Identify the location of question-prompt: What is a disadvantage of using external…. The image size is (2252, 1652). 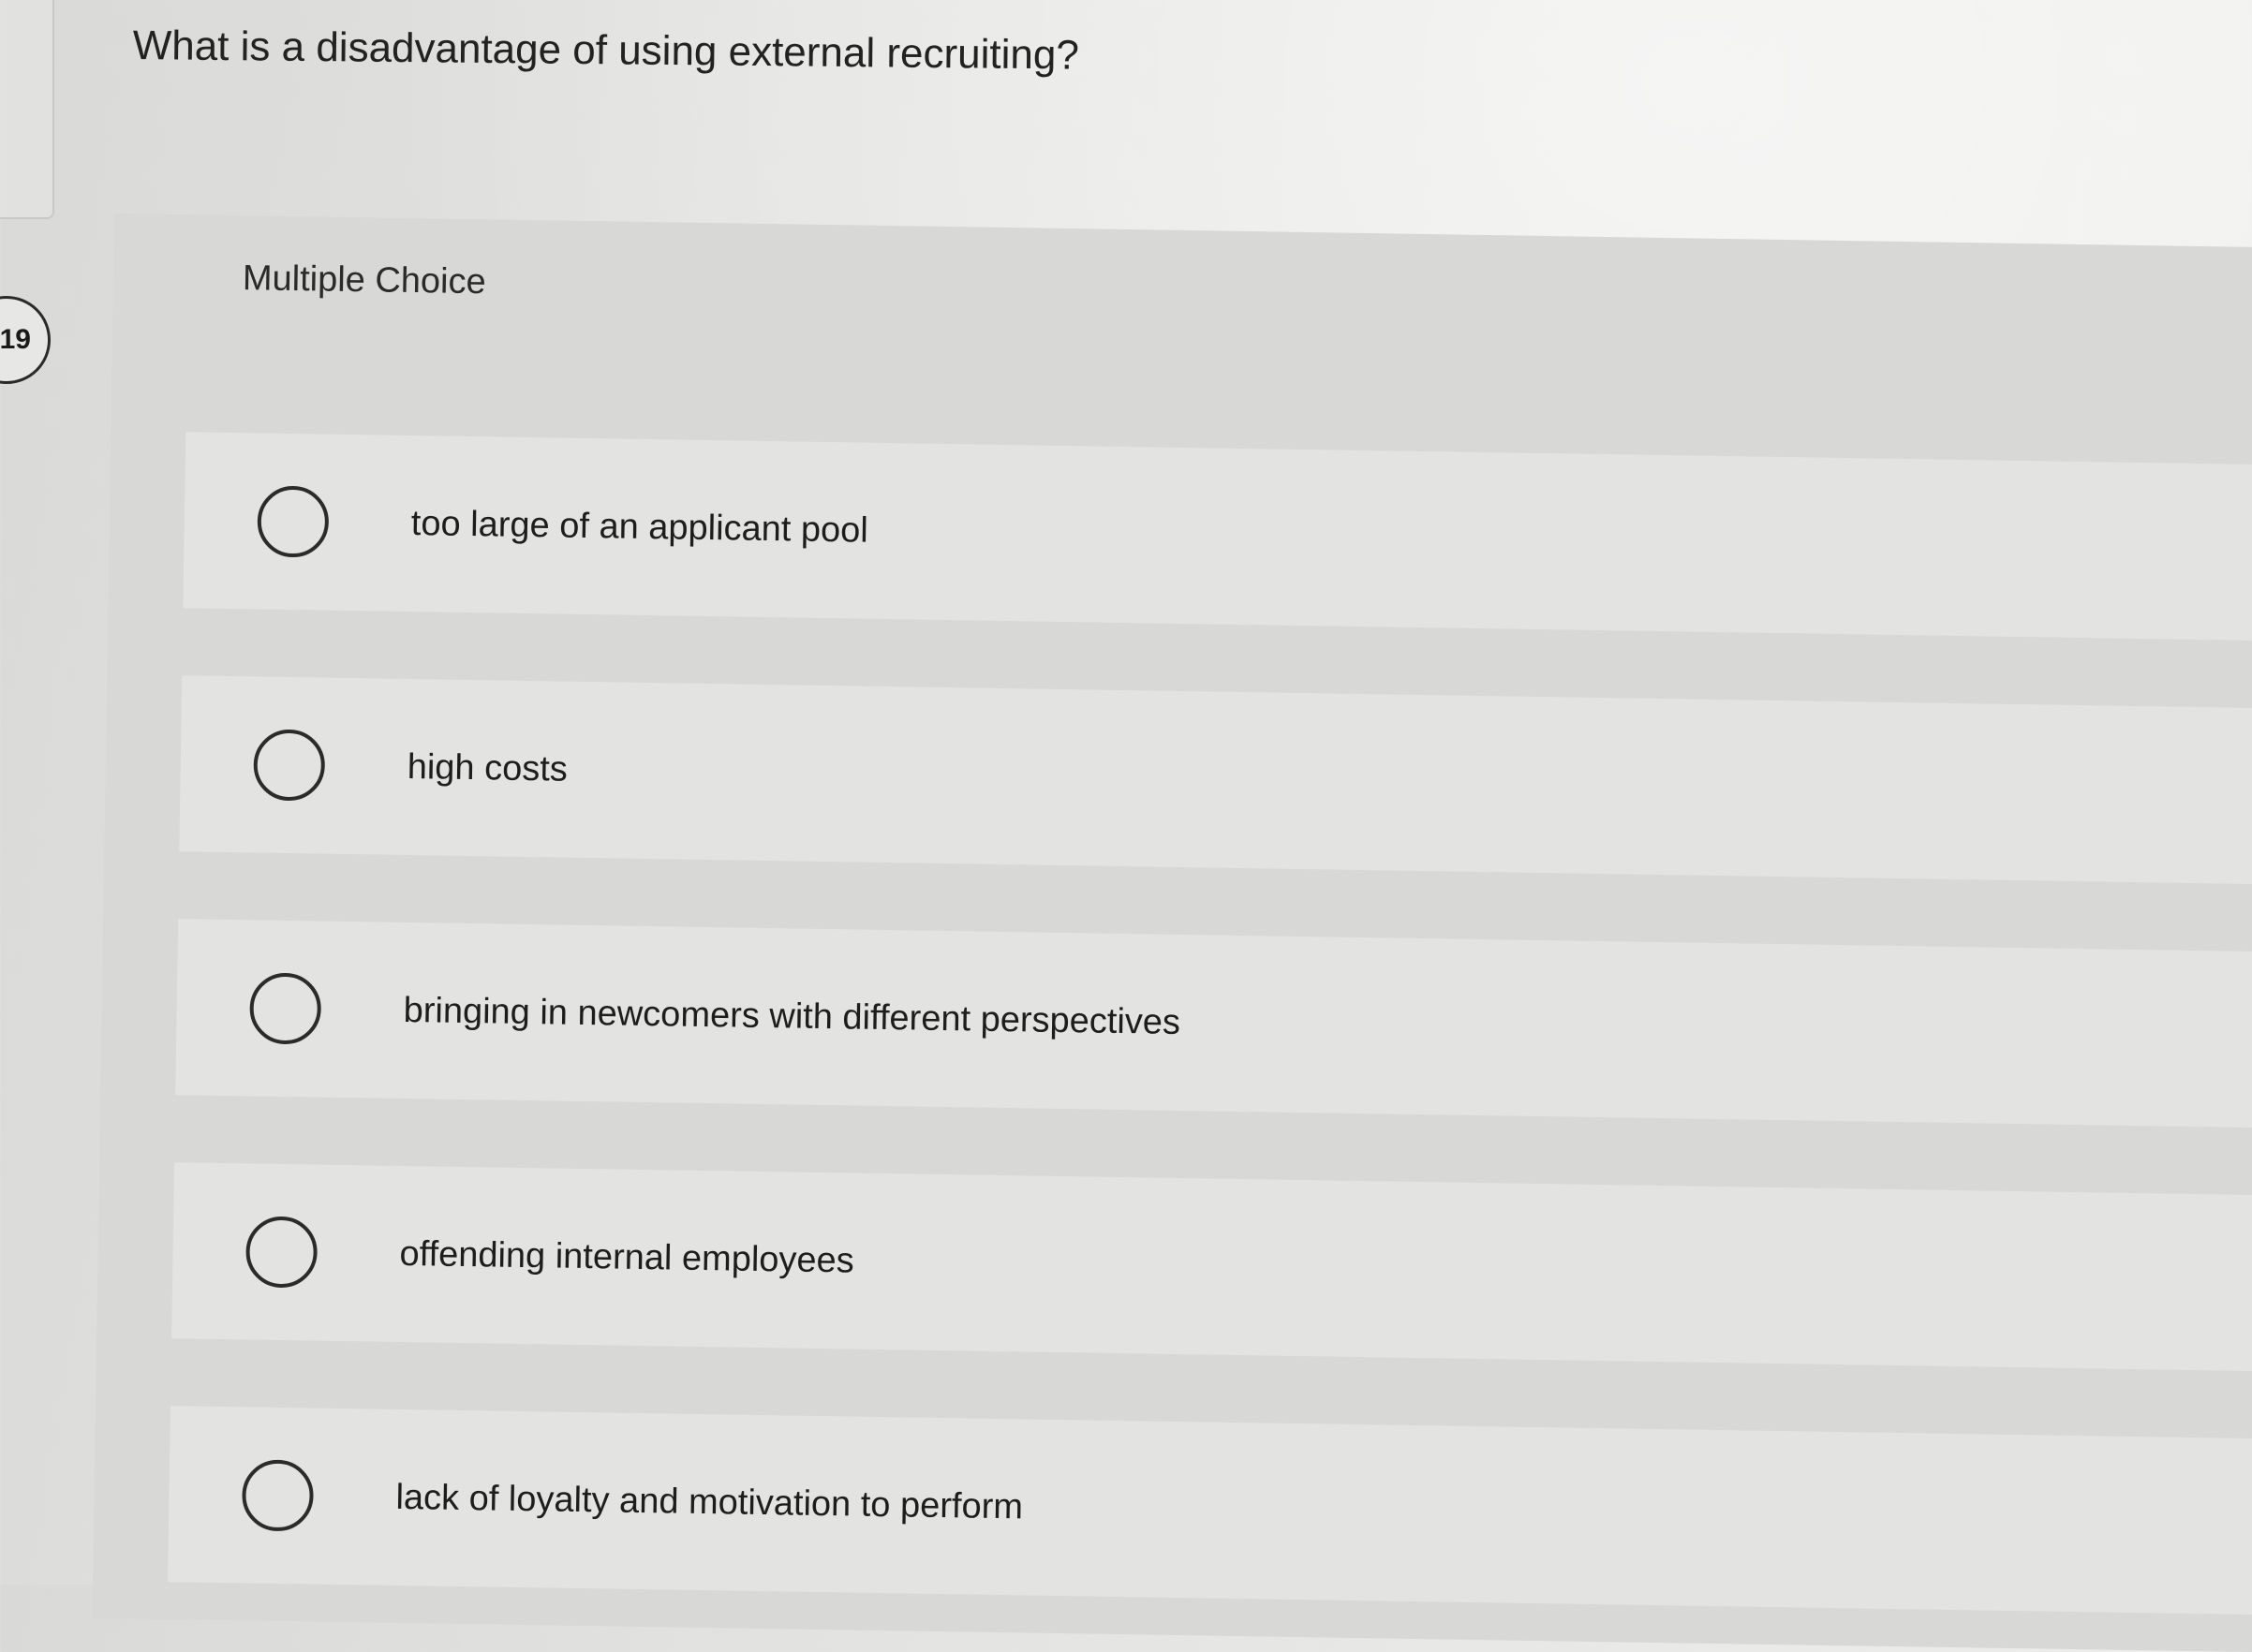
(606, 50).